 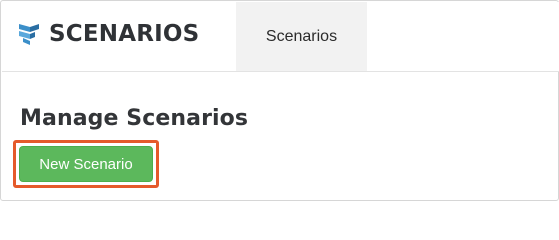 I want to click on brand-name: SCENARIOS, so click(x=124, y=34).